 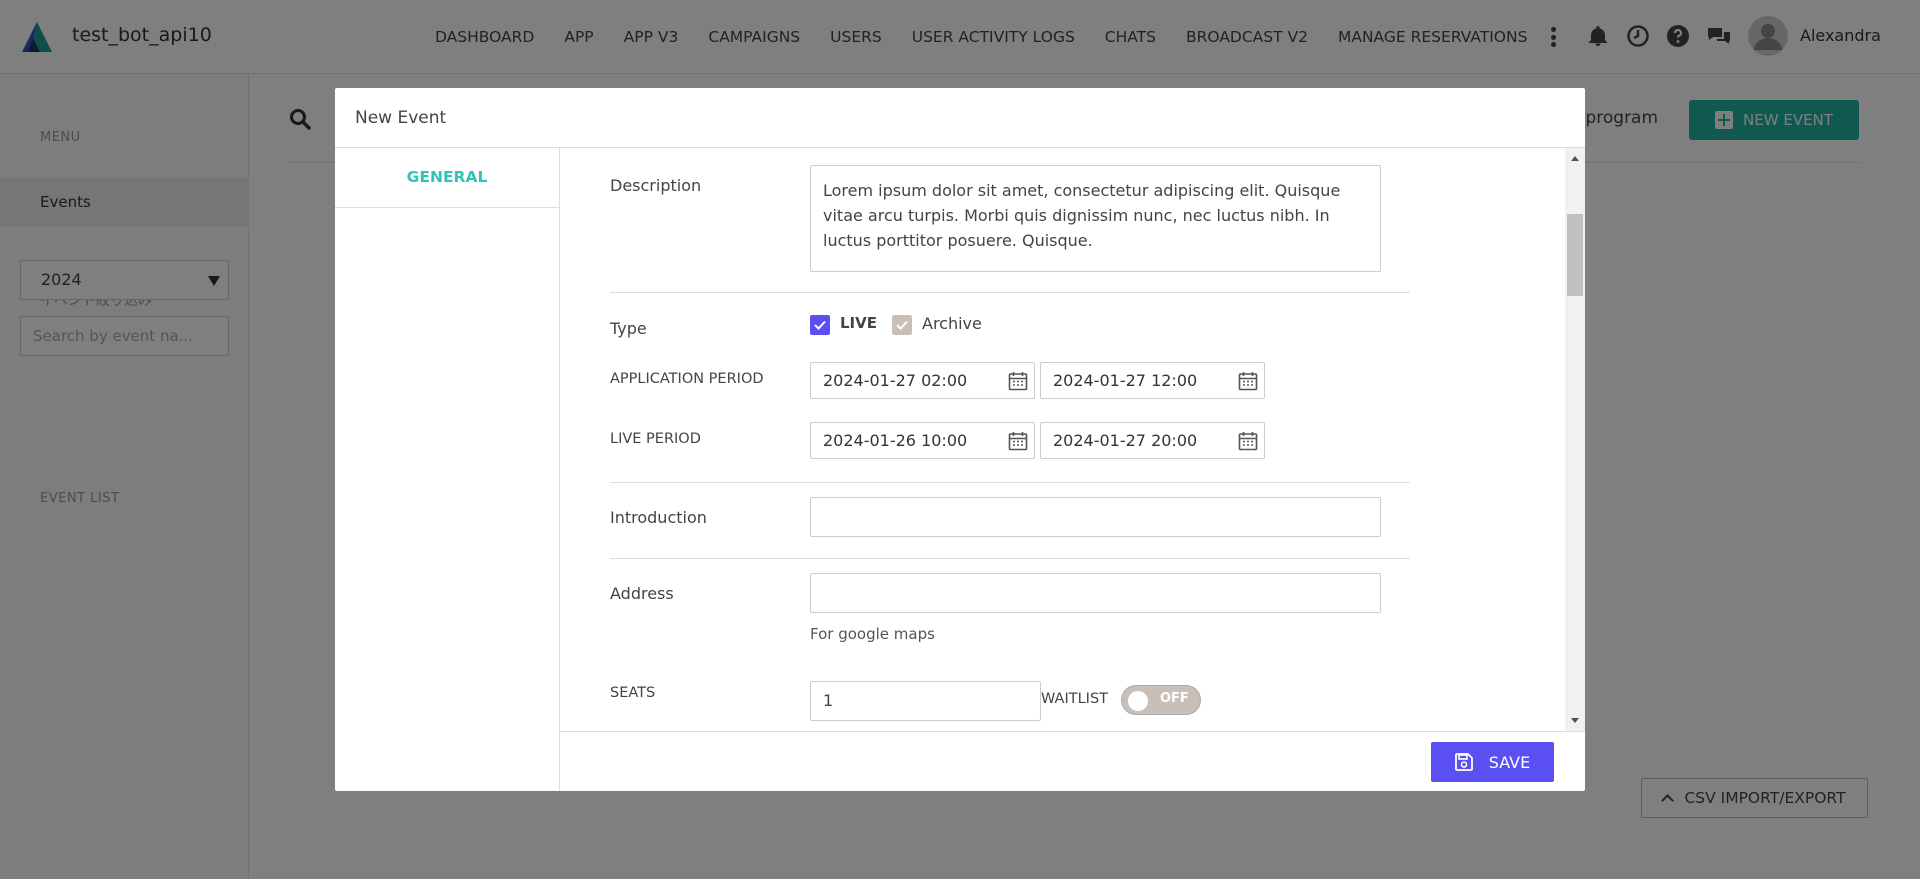 What do you see at coordinates (858, 323) in the screenshot?
I see `live-label: LIVE` at bounding box center [858, 323].